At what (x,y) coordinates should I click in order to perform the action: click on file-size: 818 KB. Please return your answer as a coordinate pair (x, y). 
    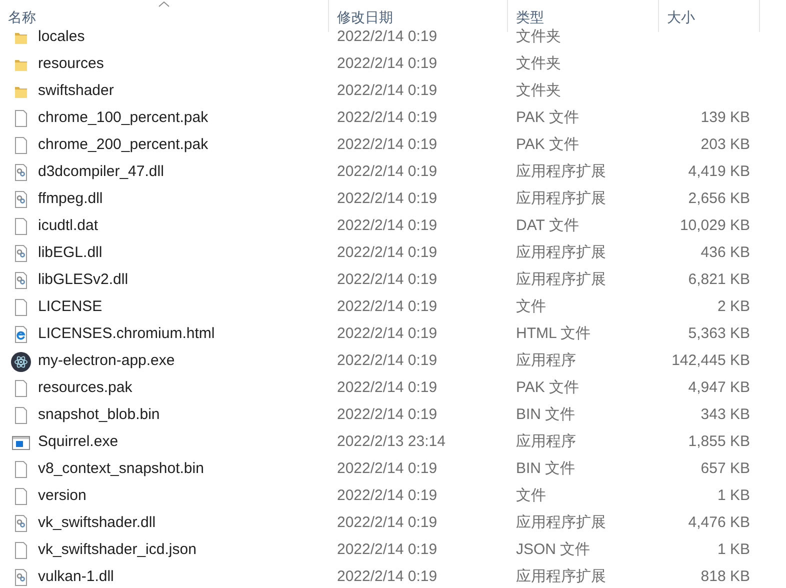
    Looking at the image, I should click on (725, 577).